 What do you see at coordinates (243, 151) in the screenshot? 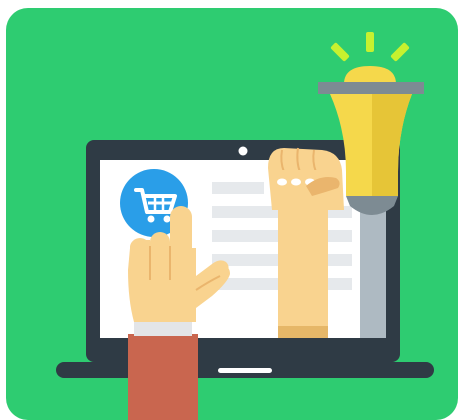
I see `laptop-camera` at bounding box center [243, 151].